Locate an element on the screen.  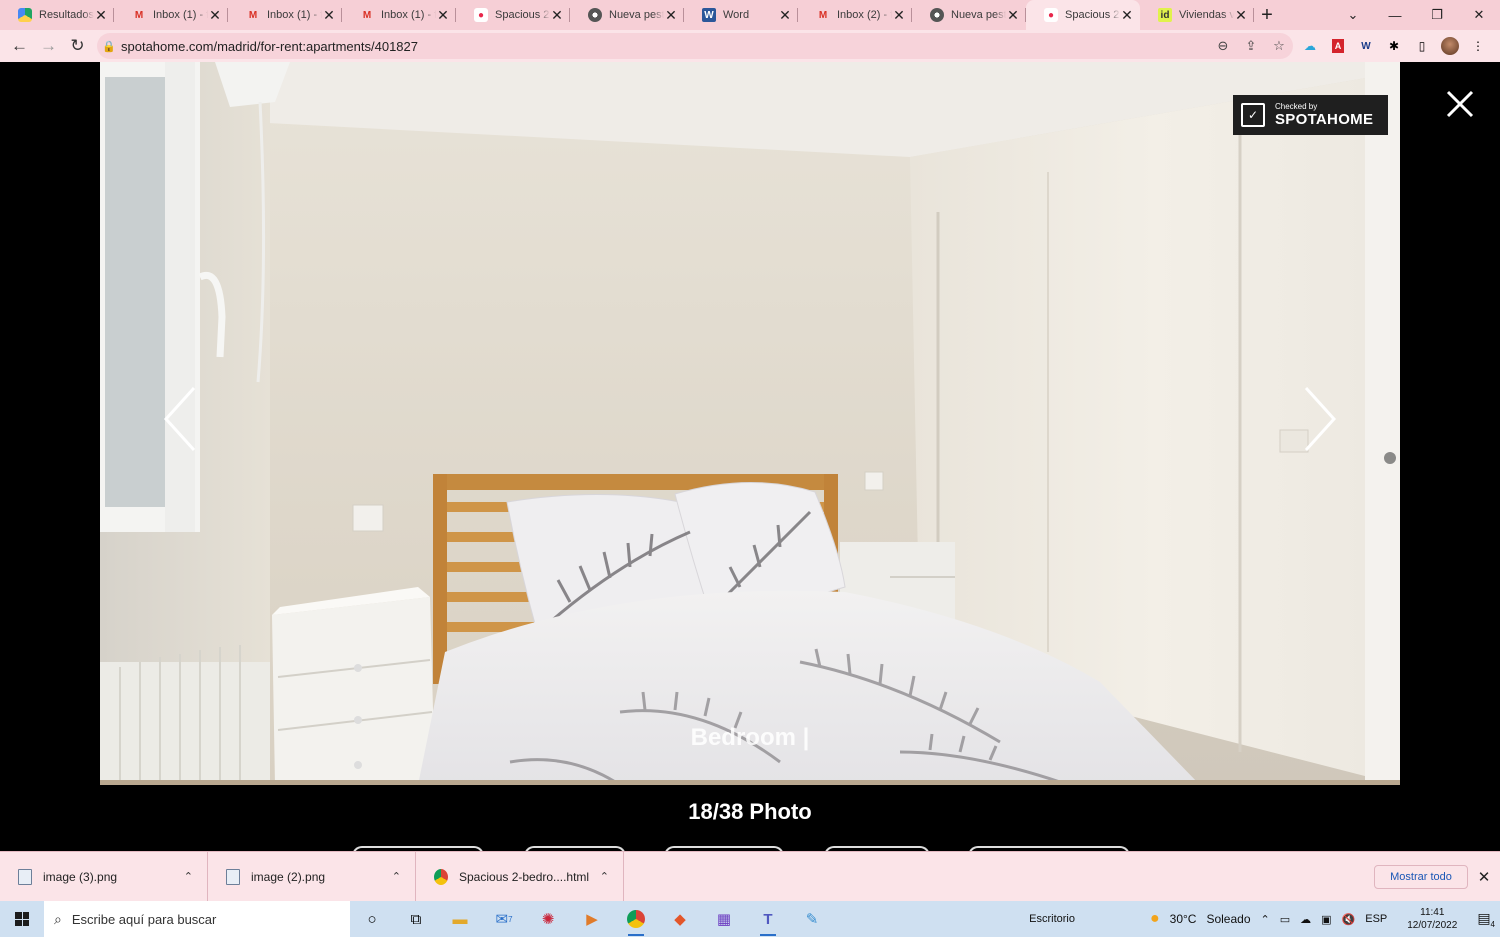
download-filename: image (2).png is located at coordinates (288, 876).